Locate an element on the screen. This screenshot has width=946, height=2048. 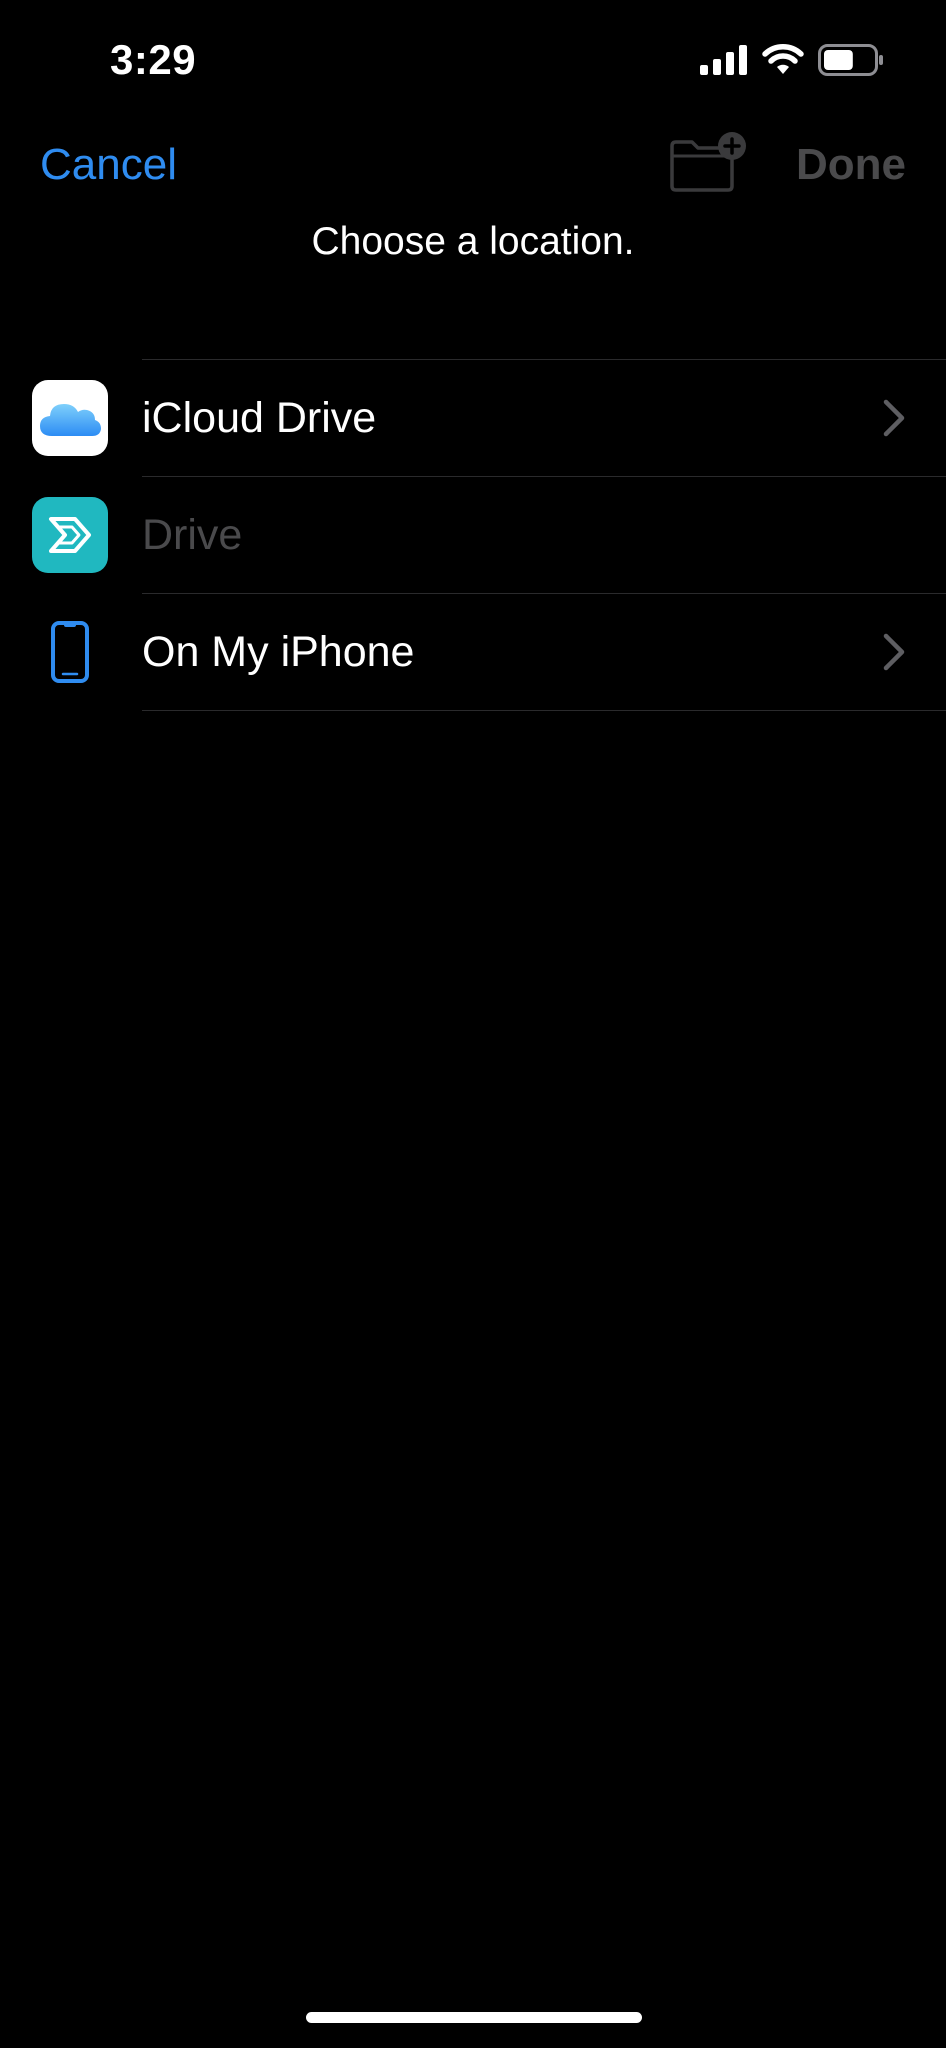
location-row-icloud-drive: iCloud Drive is located at coordinates (473, 418).